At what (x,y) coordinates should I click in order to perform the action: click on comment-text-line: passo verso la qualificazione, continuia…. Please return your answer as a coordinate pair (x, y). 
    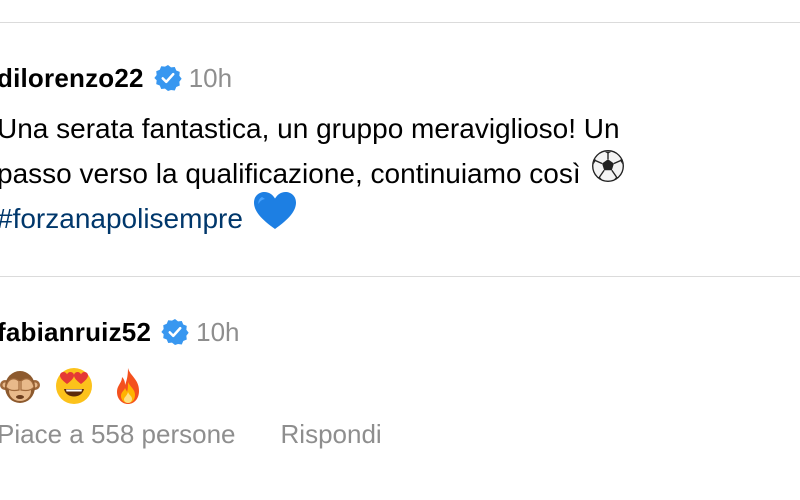
    Looking at the image, I should click on (400, 172).